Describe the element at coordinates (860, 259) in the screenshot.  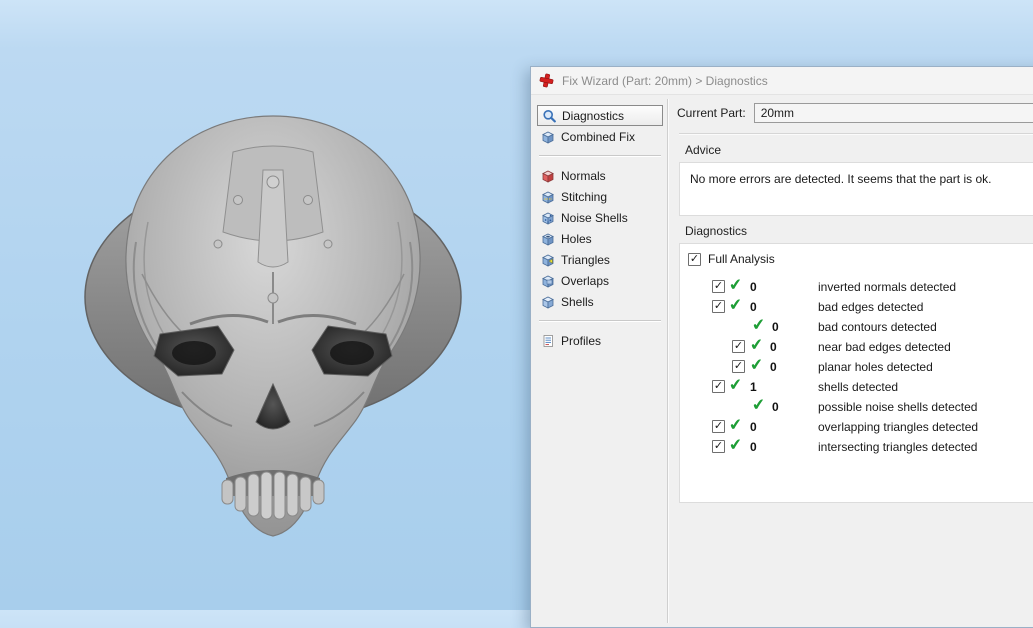
I see `full-analysis-row: ✓ Full Analysis` at that location.